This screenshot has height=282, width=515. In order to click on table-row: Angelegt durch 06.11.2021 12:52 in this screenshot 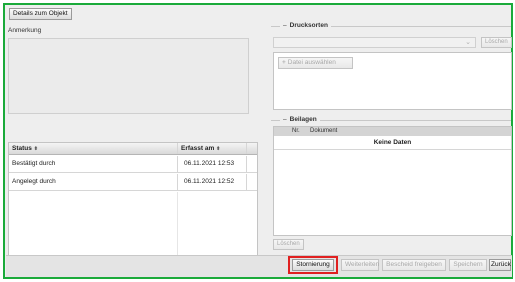, I will do `click(133, 182)`.